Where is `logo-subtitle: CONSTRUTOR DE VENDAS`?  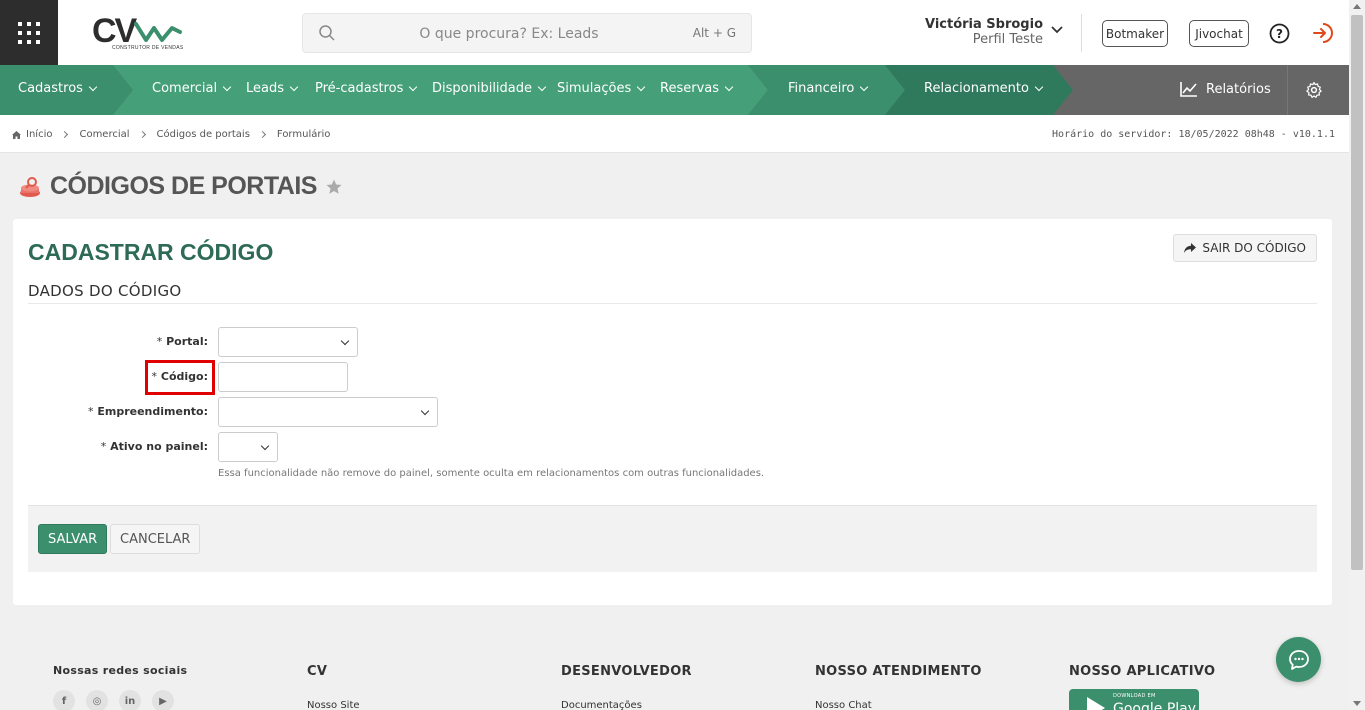 logo-subtitle: CONSTRUTOR DE VENDAS is located at coordinates (148, 48).